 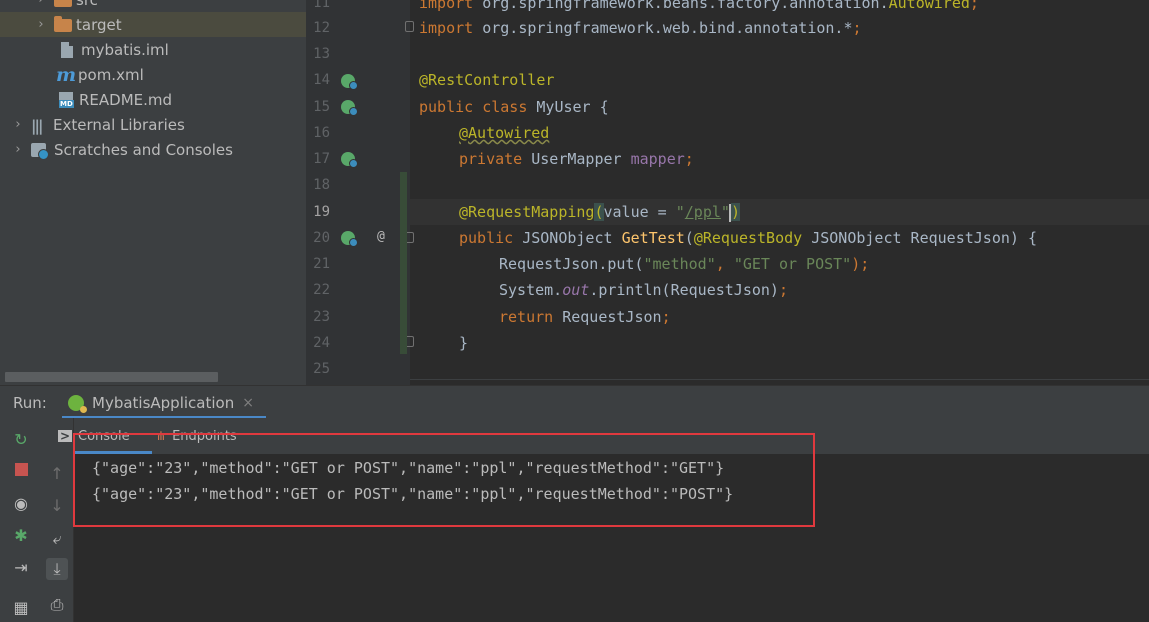 I want to click on code-line-24: }, so click(x=464, y=343).